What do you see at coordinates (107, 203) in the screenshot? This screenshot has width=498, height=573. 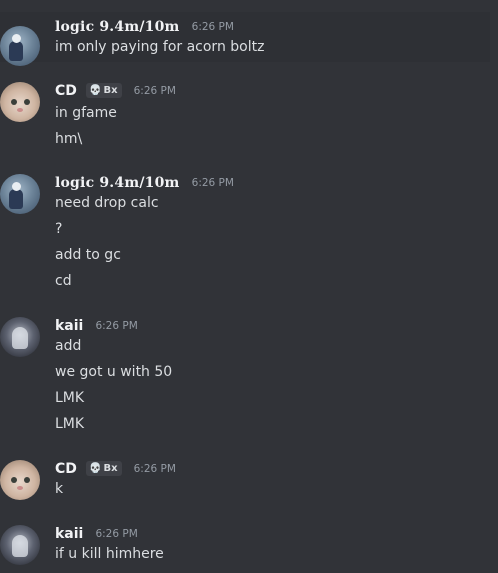 I see `message-text: need drop calc` at bounding box center [107, 203].